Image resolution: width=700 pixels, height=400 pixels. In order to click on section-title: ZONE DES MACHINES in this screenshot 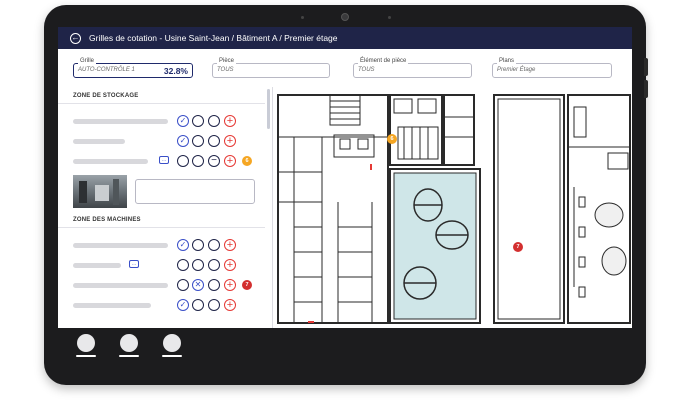, I will do `click(107, 220)`.